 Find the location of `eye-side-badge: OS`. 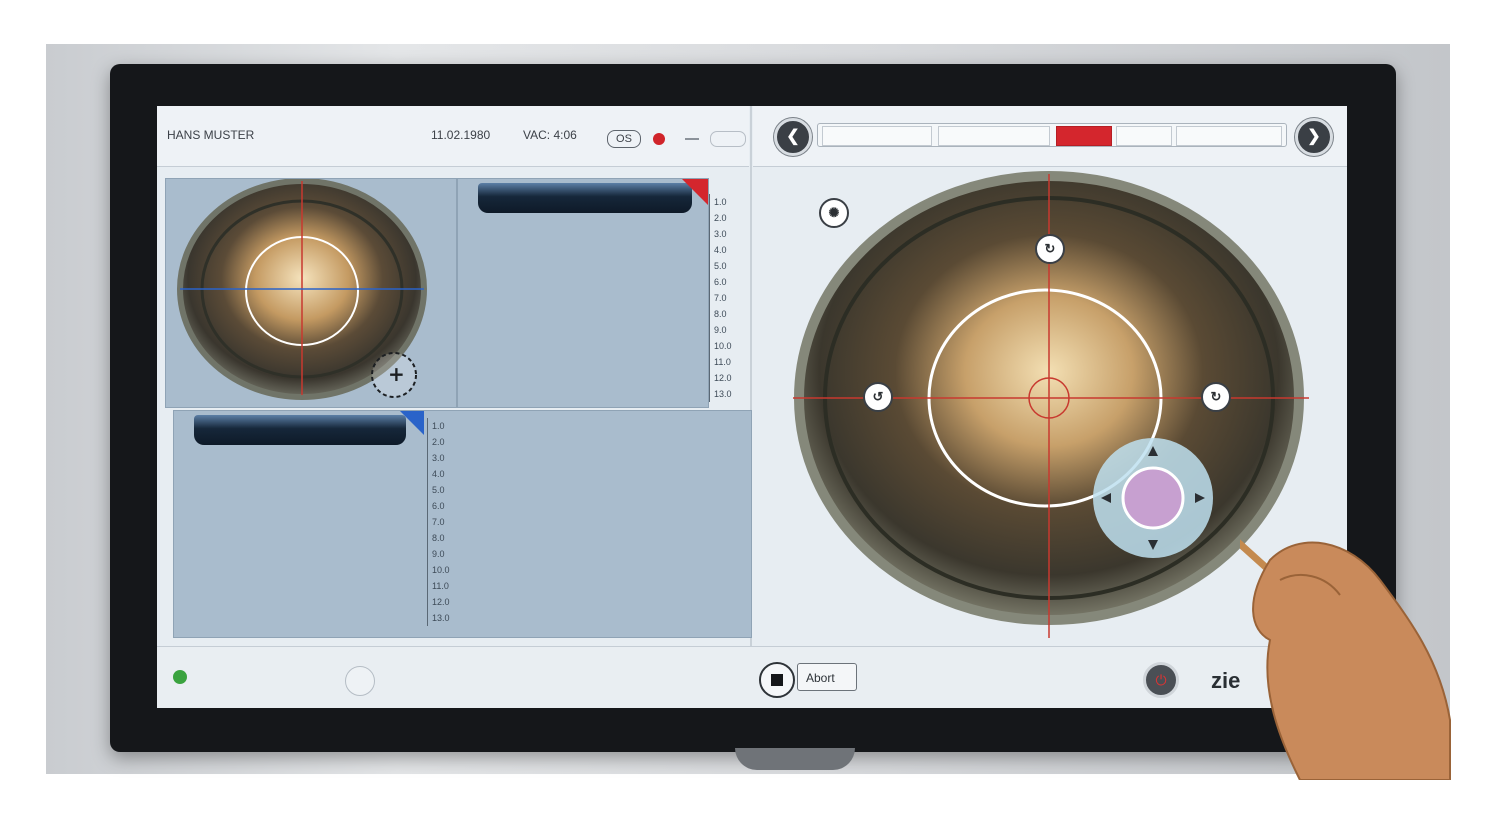

eye-side-badge: OS is located at coordinates (624, 139).